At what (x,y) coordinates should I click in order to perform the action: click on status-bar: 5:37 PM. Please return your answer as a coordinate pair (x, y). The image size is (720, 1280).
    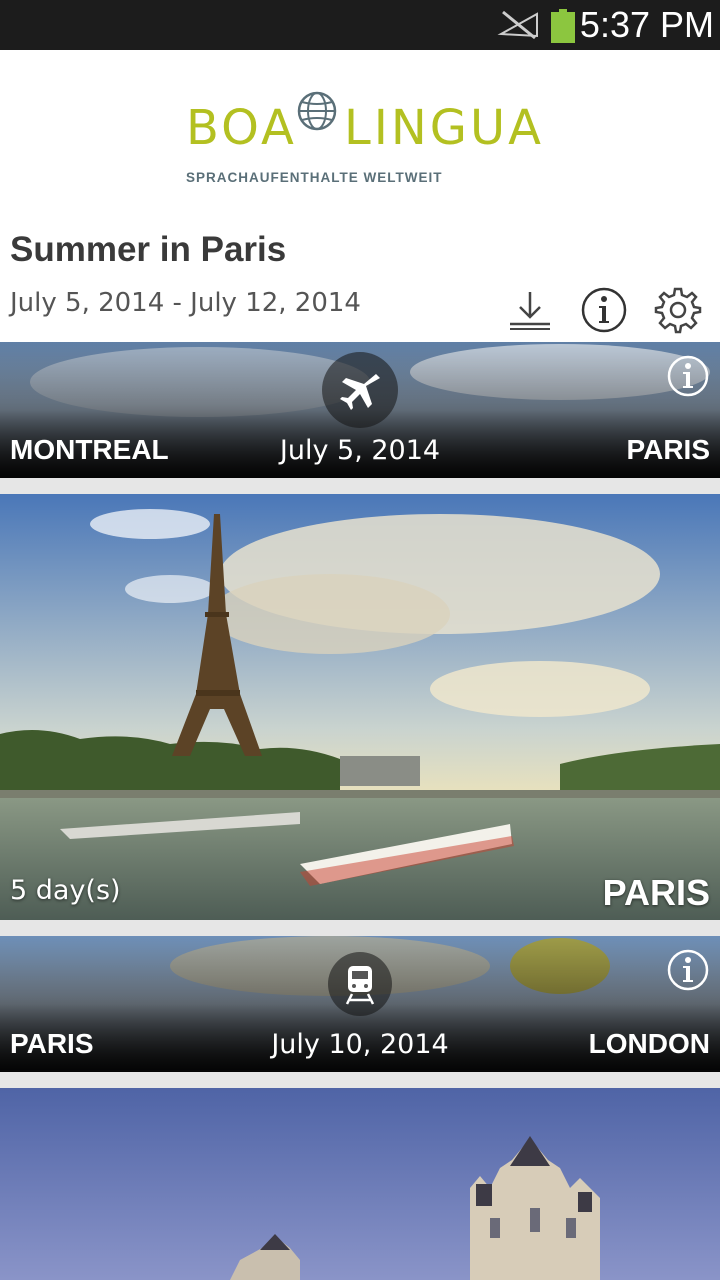
    Looking at the image, I should click on (360, 25).